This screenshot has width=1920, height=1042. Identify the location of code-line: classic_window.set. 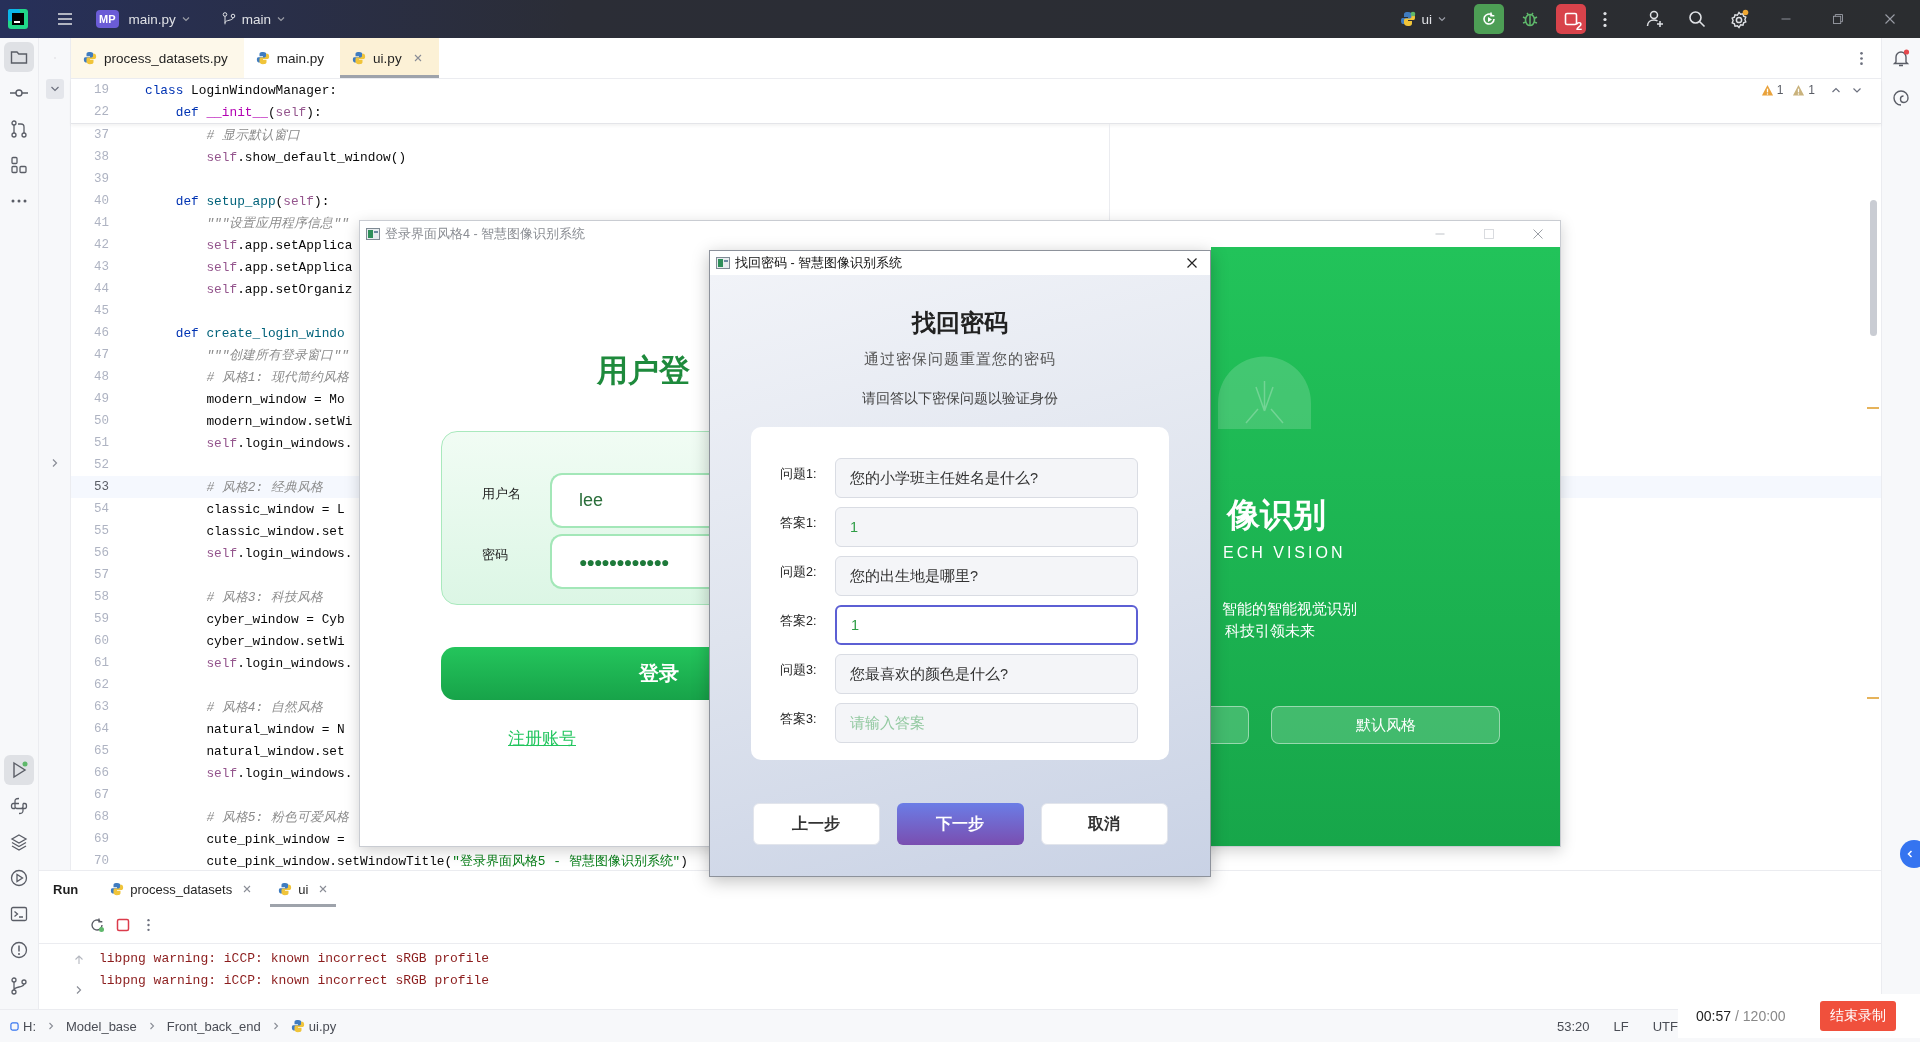
(275, 531).